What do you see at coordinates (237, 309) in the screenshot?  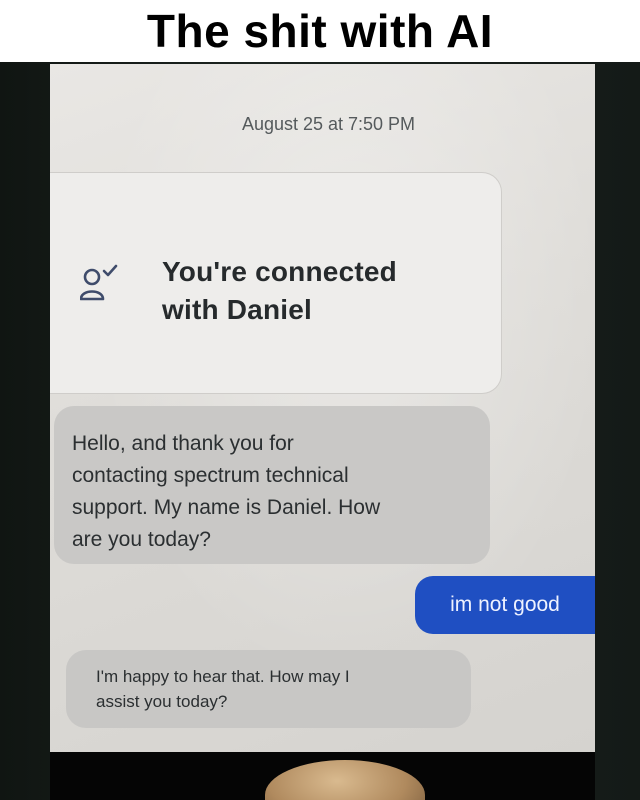 I see `connected-line-2: with Daniel` at bounding box center [237, 309].